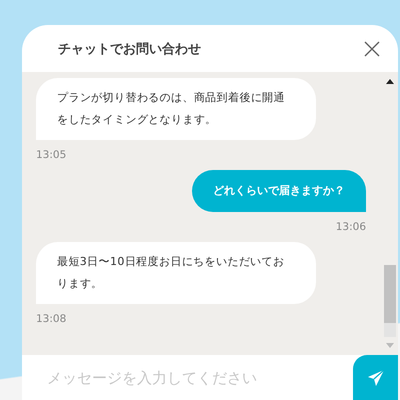  Describe the element at coordinates (390, 81) in the screenshot. I see `scroll-up-icon` at that location.